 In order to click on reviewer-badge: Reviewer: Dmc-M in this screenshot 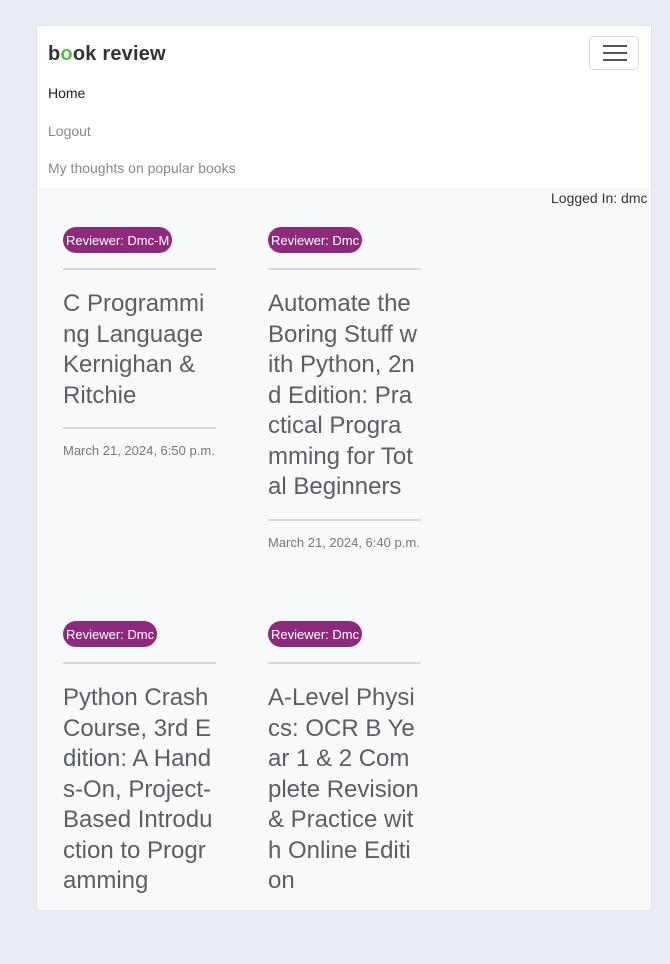, I will do `click(118, 240)`.